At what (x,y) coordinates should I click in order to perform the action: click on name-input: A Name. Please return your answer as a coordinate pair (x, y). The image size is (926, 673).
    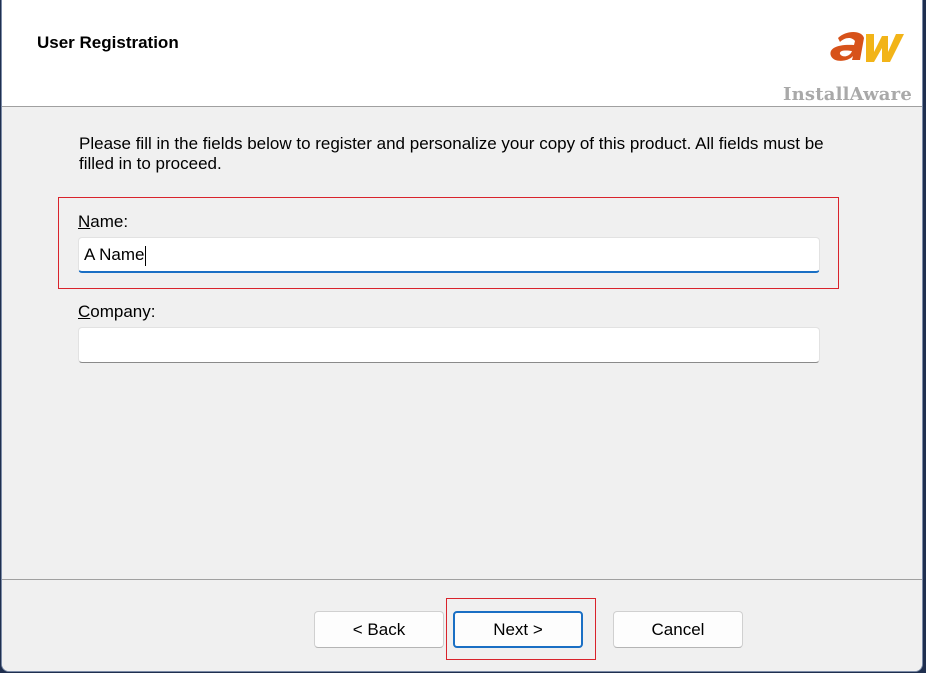
    Looking at the image, I should click on (449, 255).